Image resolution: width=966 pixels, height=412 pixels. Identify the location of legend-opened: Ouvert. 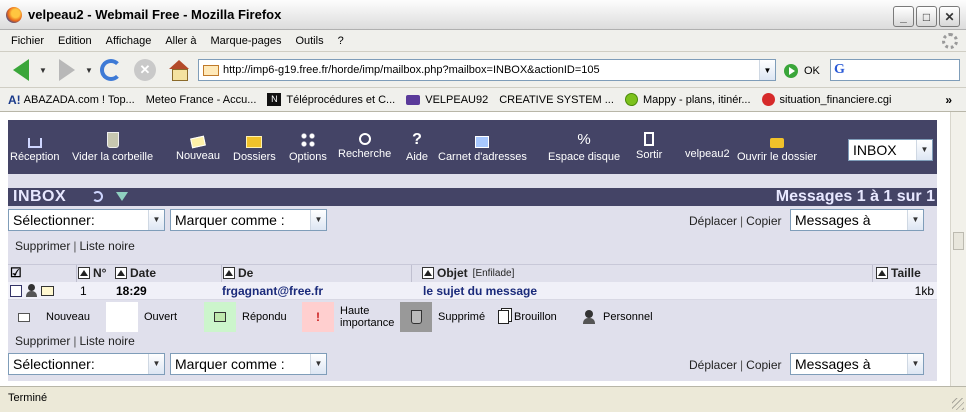
(141, 317).